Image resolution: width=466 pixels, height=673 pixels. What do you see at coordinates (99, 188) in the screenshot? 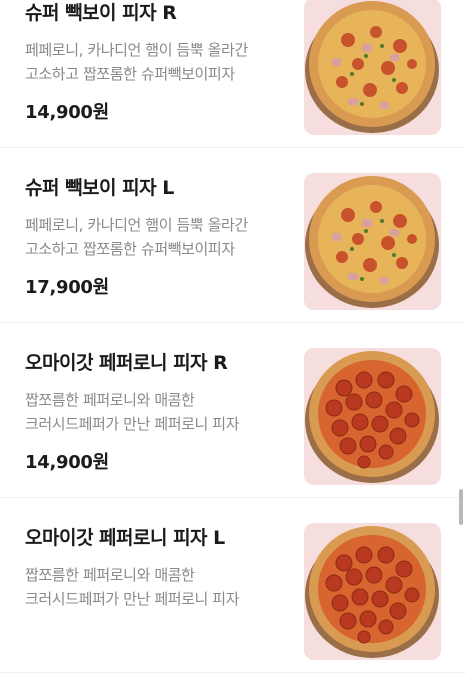
I see `menu-item-name: 슈퍼 빽보이 피자 L` at bounding box center [99, 188].